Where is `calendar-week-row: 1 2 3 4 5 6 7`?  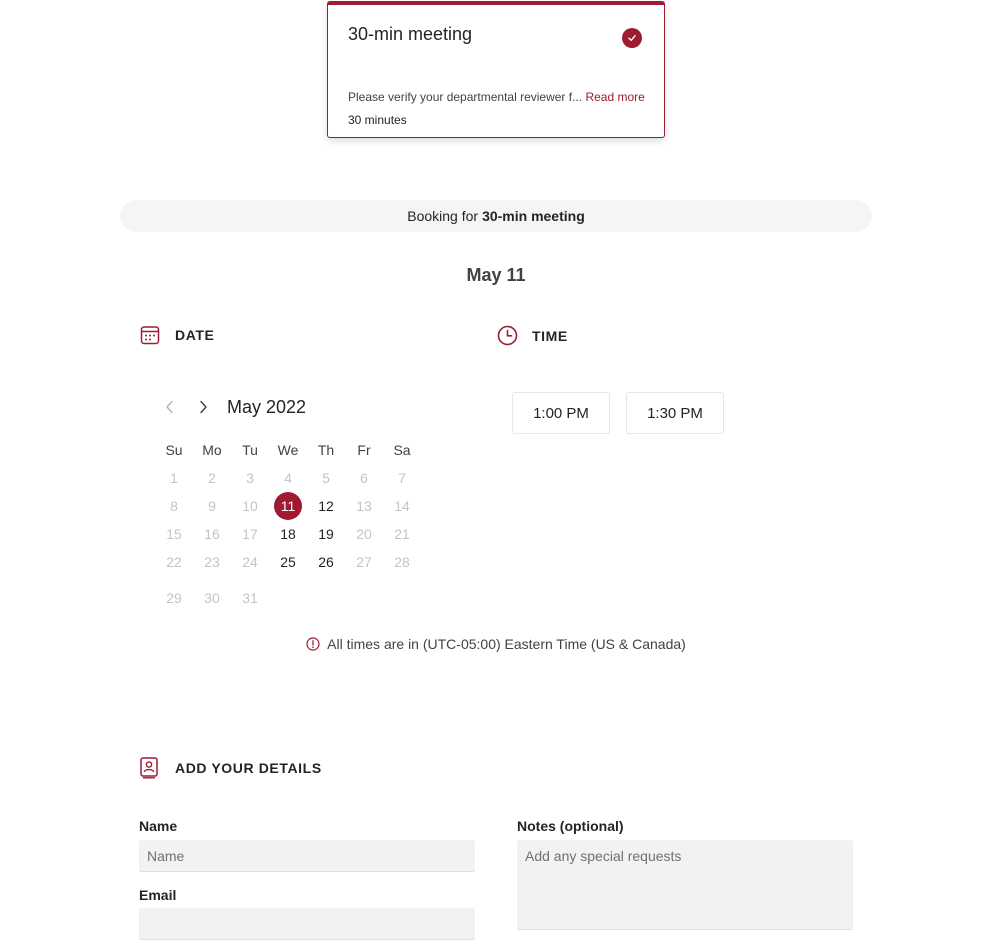 calendar-week-row: 1 2 3 4 5 6 7 is located at coordinates (288, 478).